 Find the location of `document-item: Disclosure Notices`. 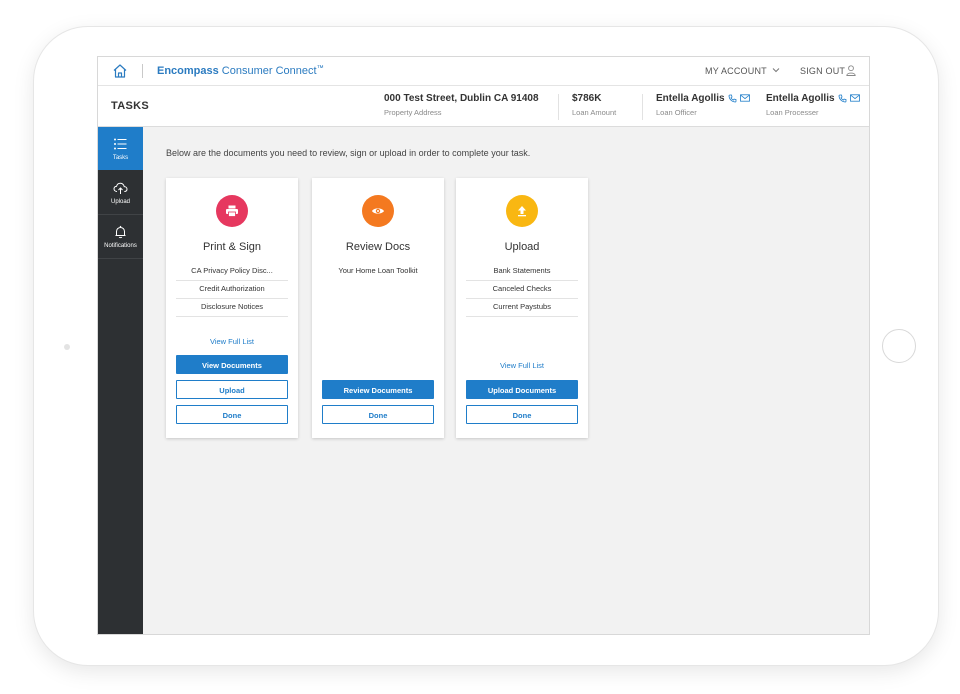

document-item: Disclosure Notices is located at coordinates (232, 307).